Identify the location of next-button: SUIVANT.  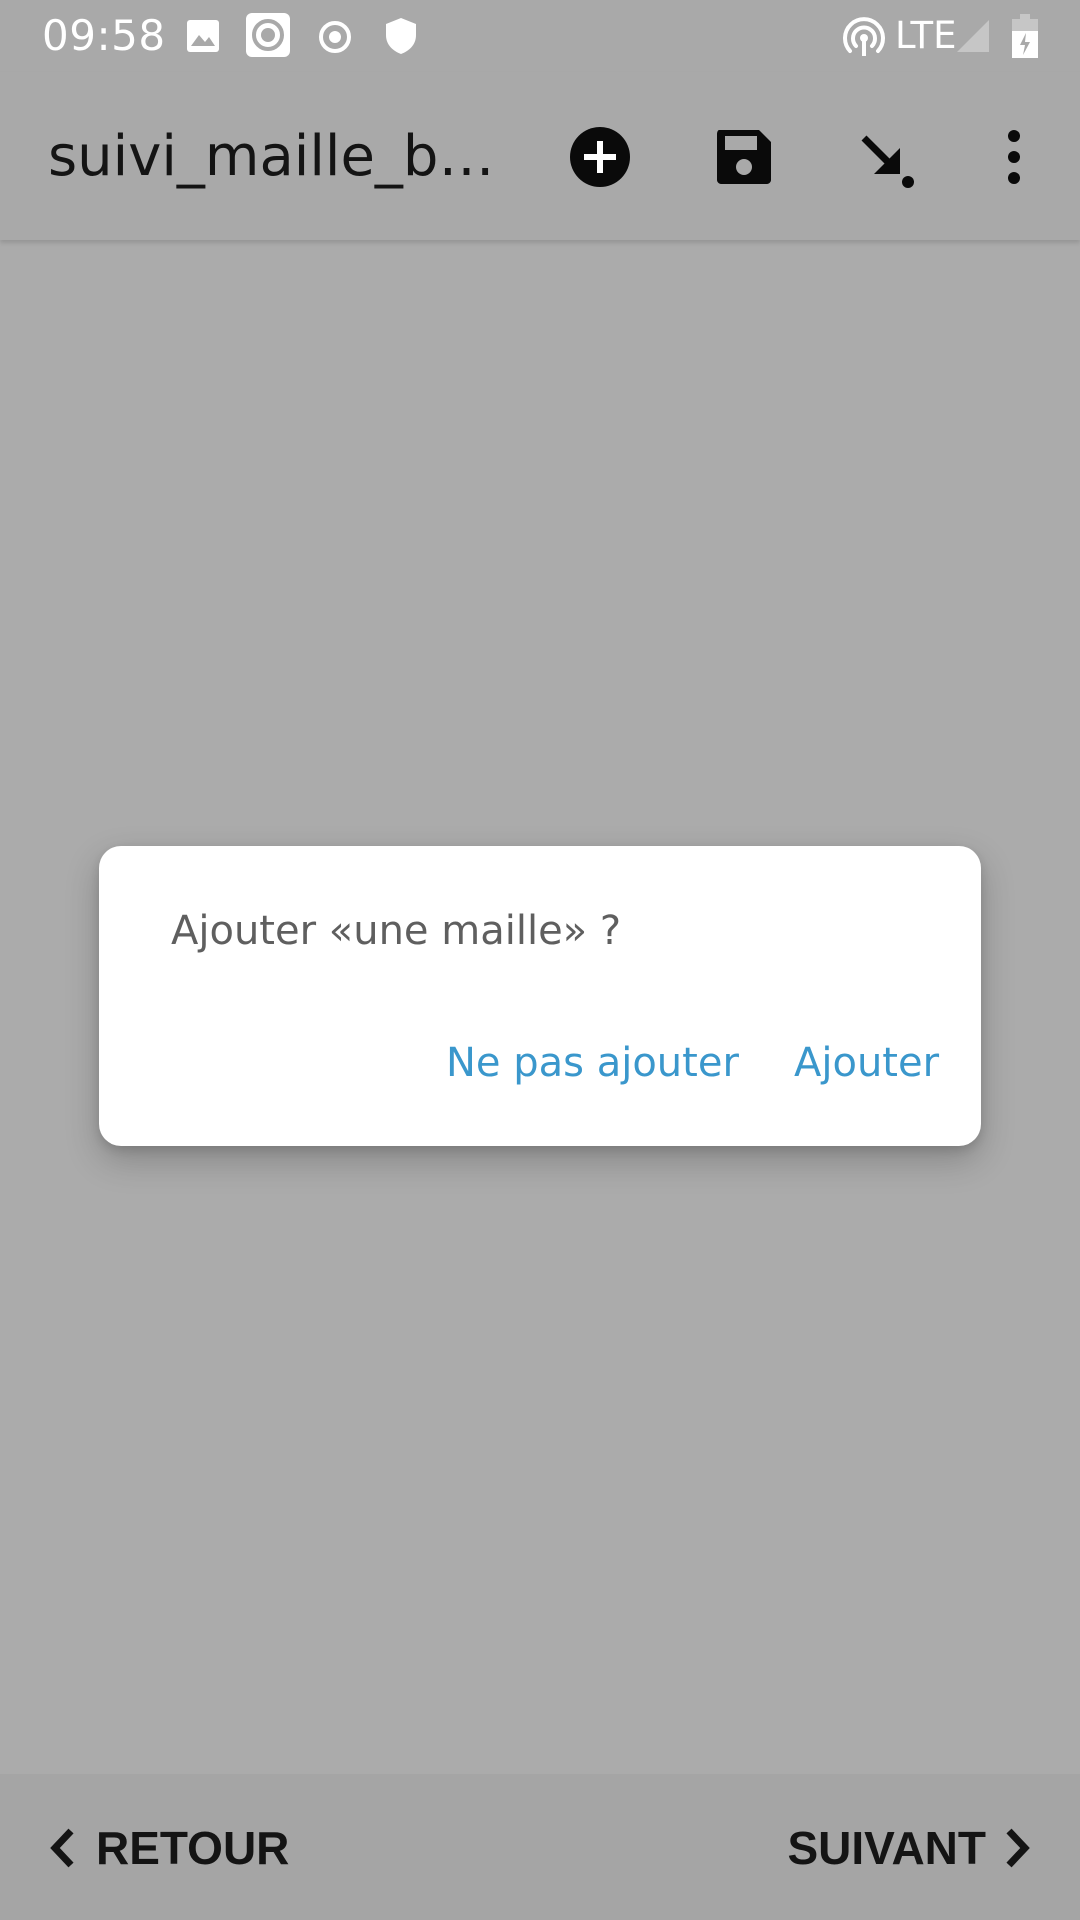
(910, 1848).